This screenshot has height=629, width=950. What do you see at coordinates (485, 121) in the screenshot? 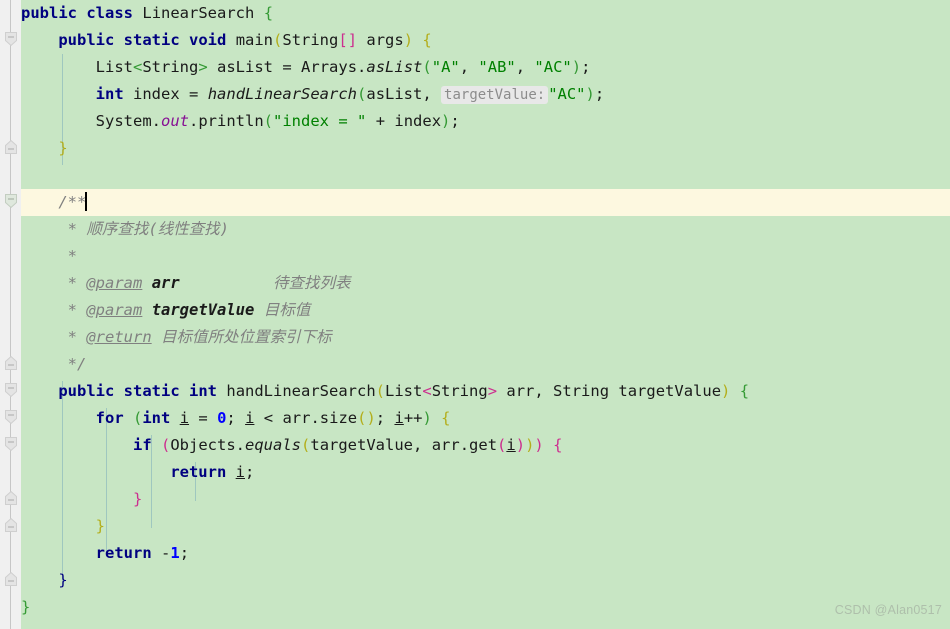
I see `code-line: System.out.println("index = " + index);` at bounding box center [485, 121].